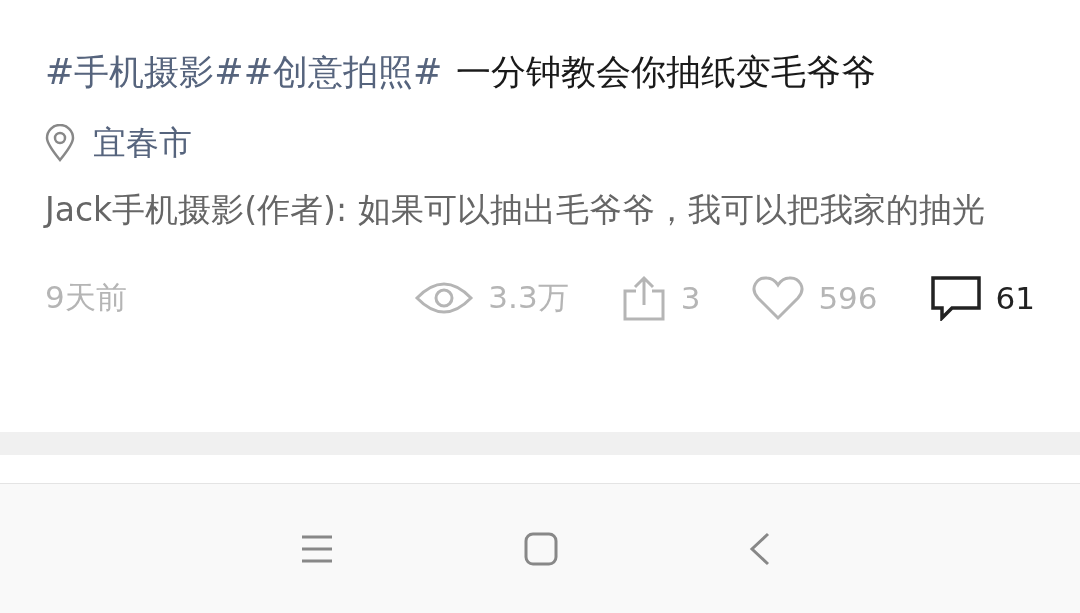 The height and width of the screenshot is (613, 1080). What do you see at coordinates (144, 72) in the screenshot?
I see `topic-link: #手机摄影#` at bounding box center [144, 72].